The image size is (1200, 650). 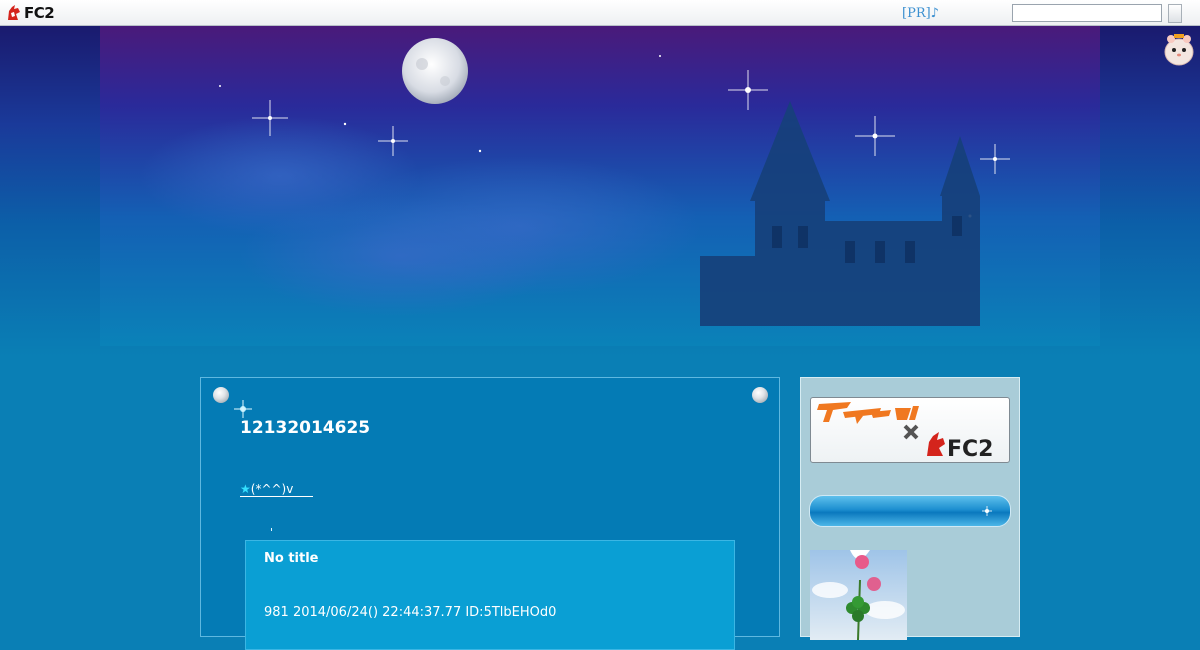 I want to click on sidebar-glossy-bar, so click(x=910, y=511).